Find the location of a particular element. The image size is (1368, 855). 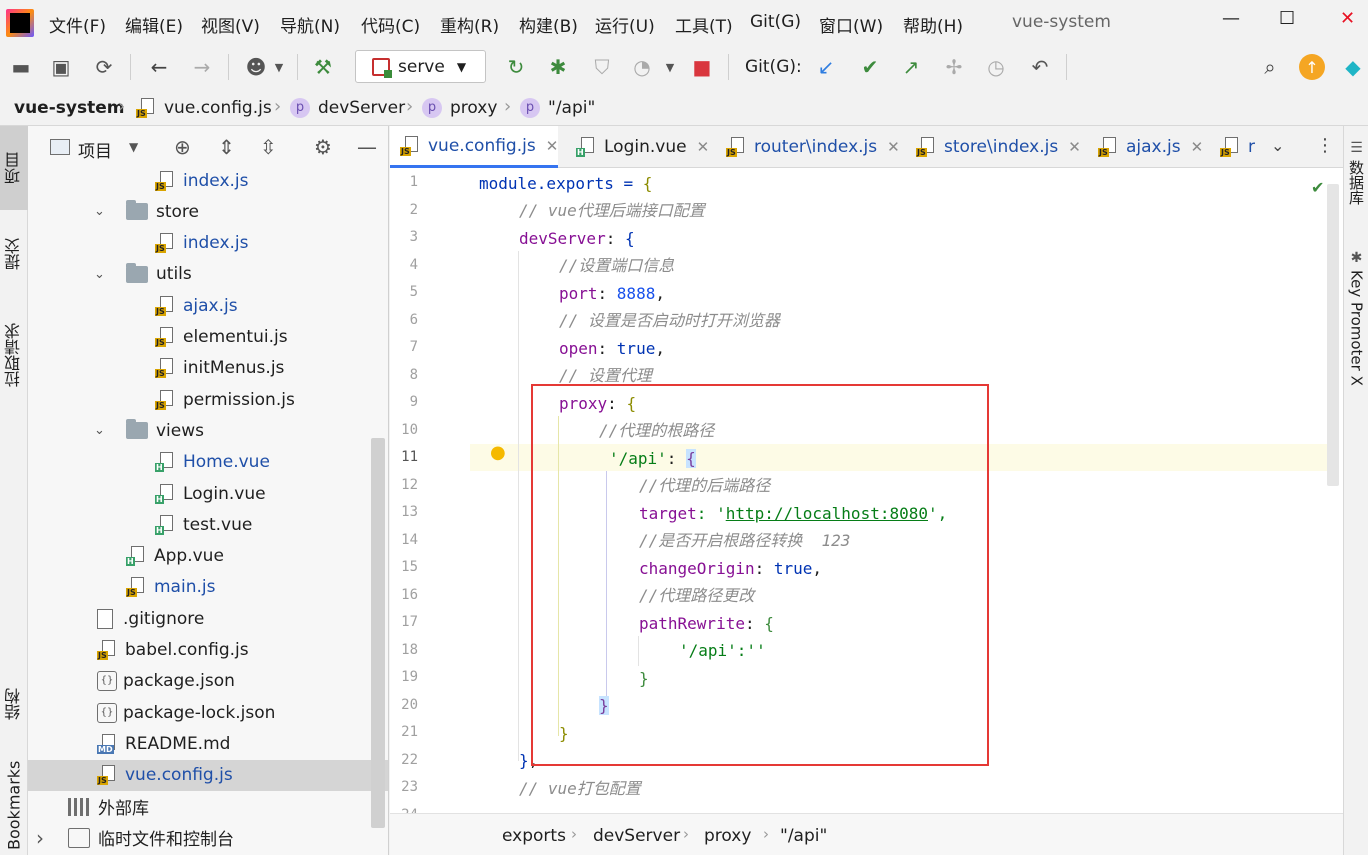

code-line-23: // vue打包配置 is located at coordinates (580, 788).